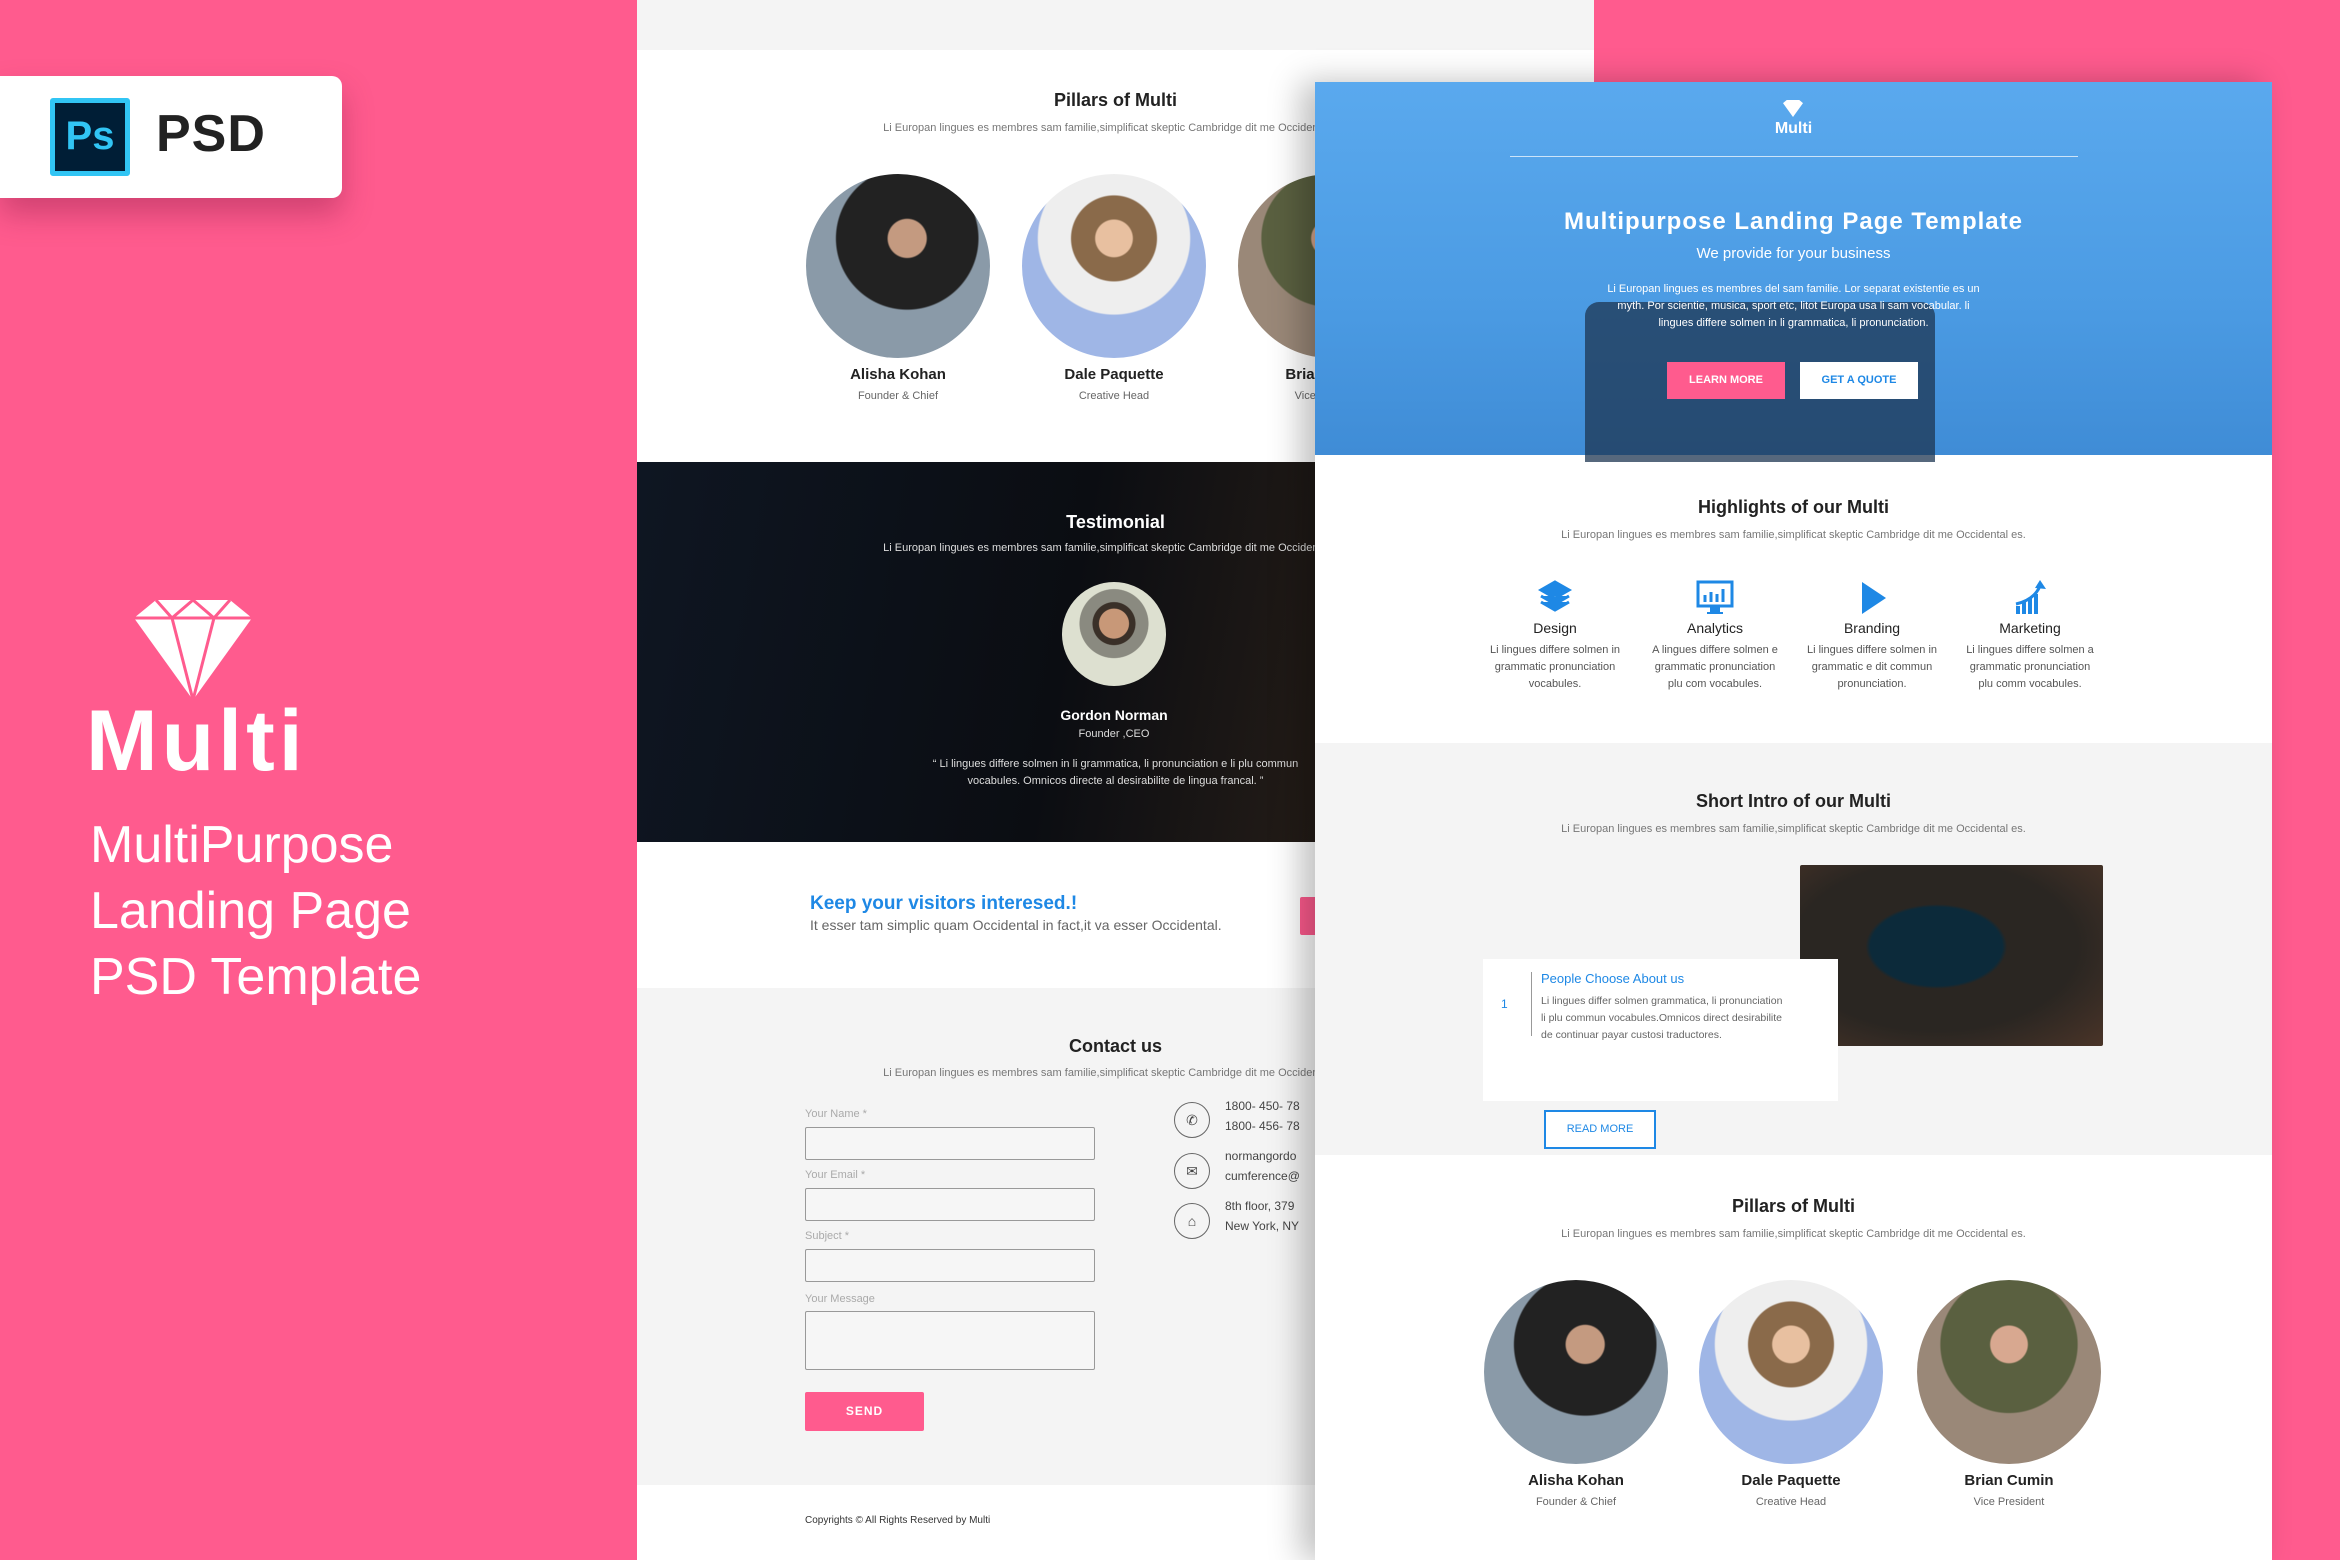  What do you see at coordinates (1951, 955) in the screenshot?
I see `laptop-photo` at bounding box center [1951, 955].